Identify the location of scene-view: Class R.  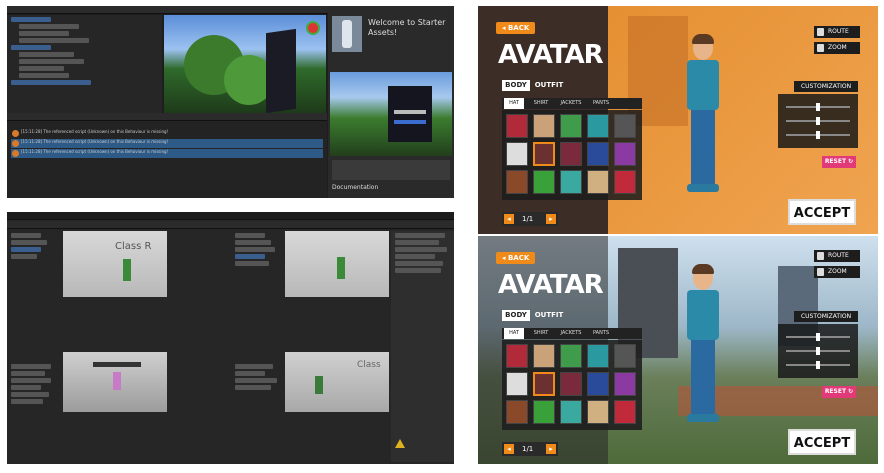
(115, 264).